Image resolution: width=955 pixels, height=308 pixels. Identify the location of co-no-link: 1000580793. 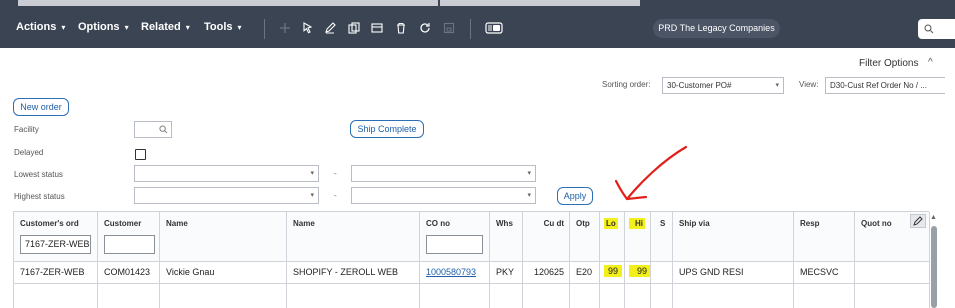
(451, 272).